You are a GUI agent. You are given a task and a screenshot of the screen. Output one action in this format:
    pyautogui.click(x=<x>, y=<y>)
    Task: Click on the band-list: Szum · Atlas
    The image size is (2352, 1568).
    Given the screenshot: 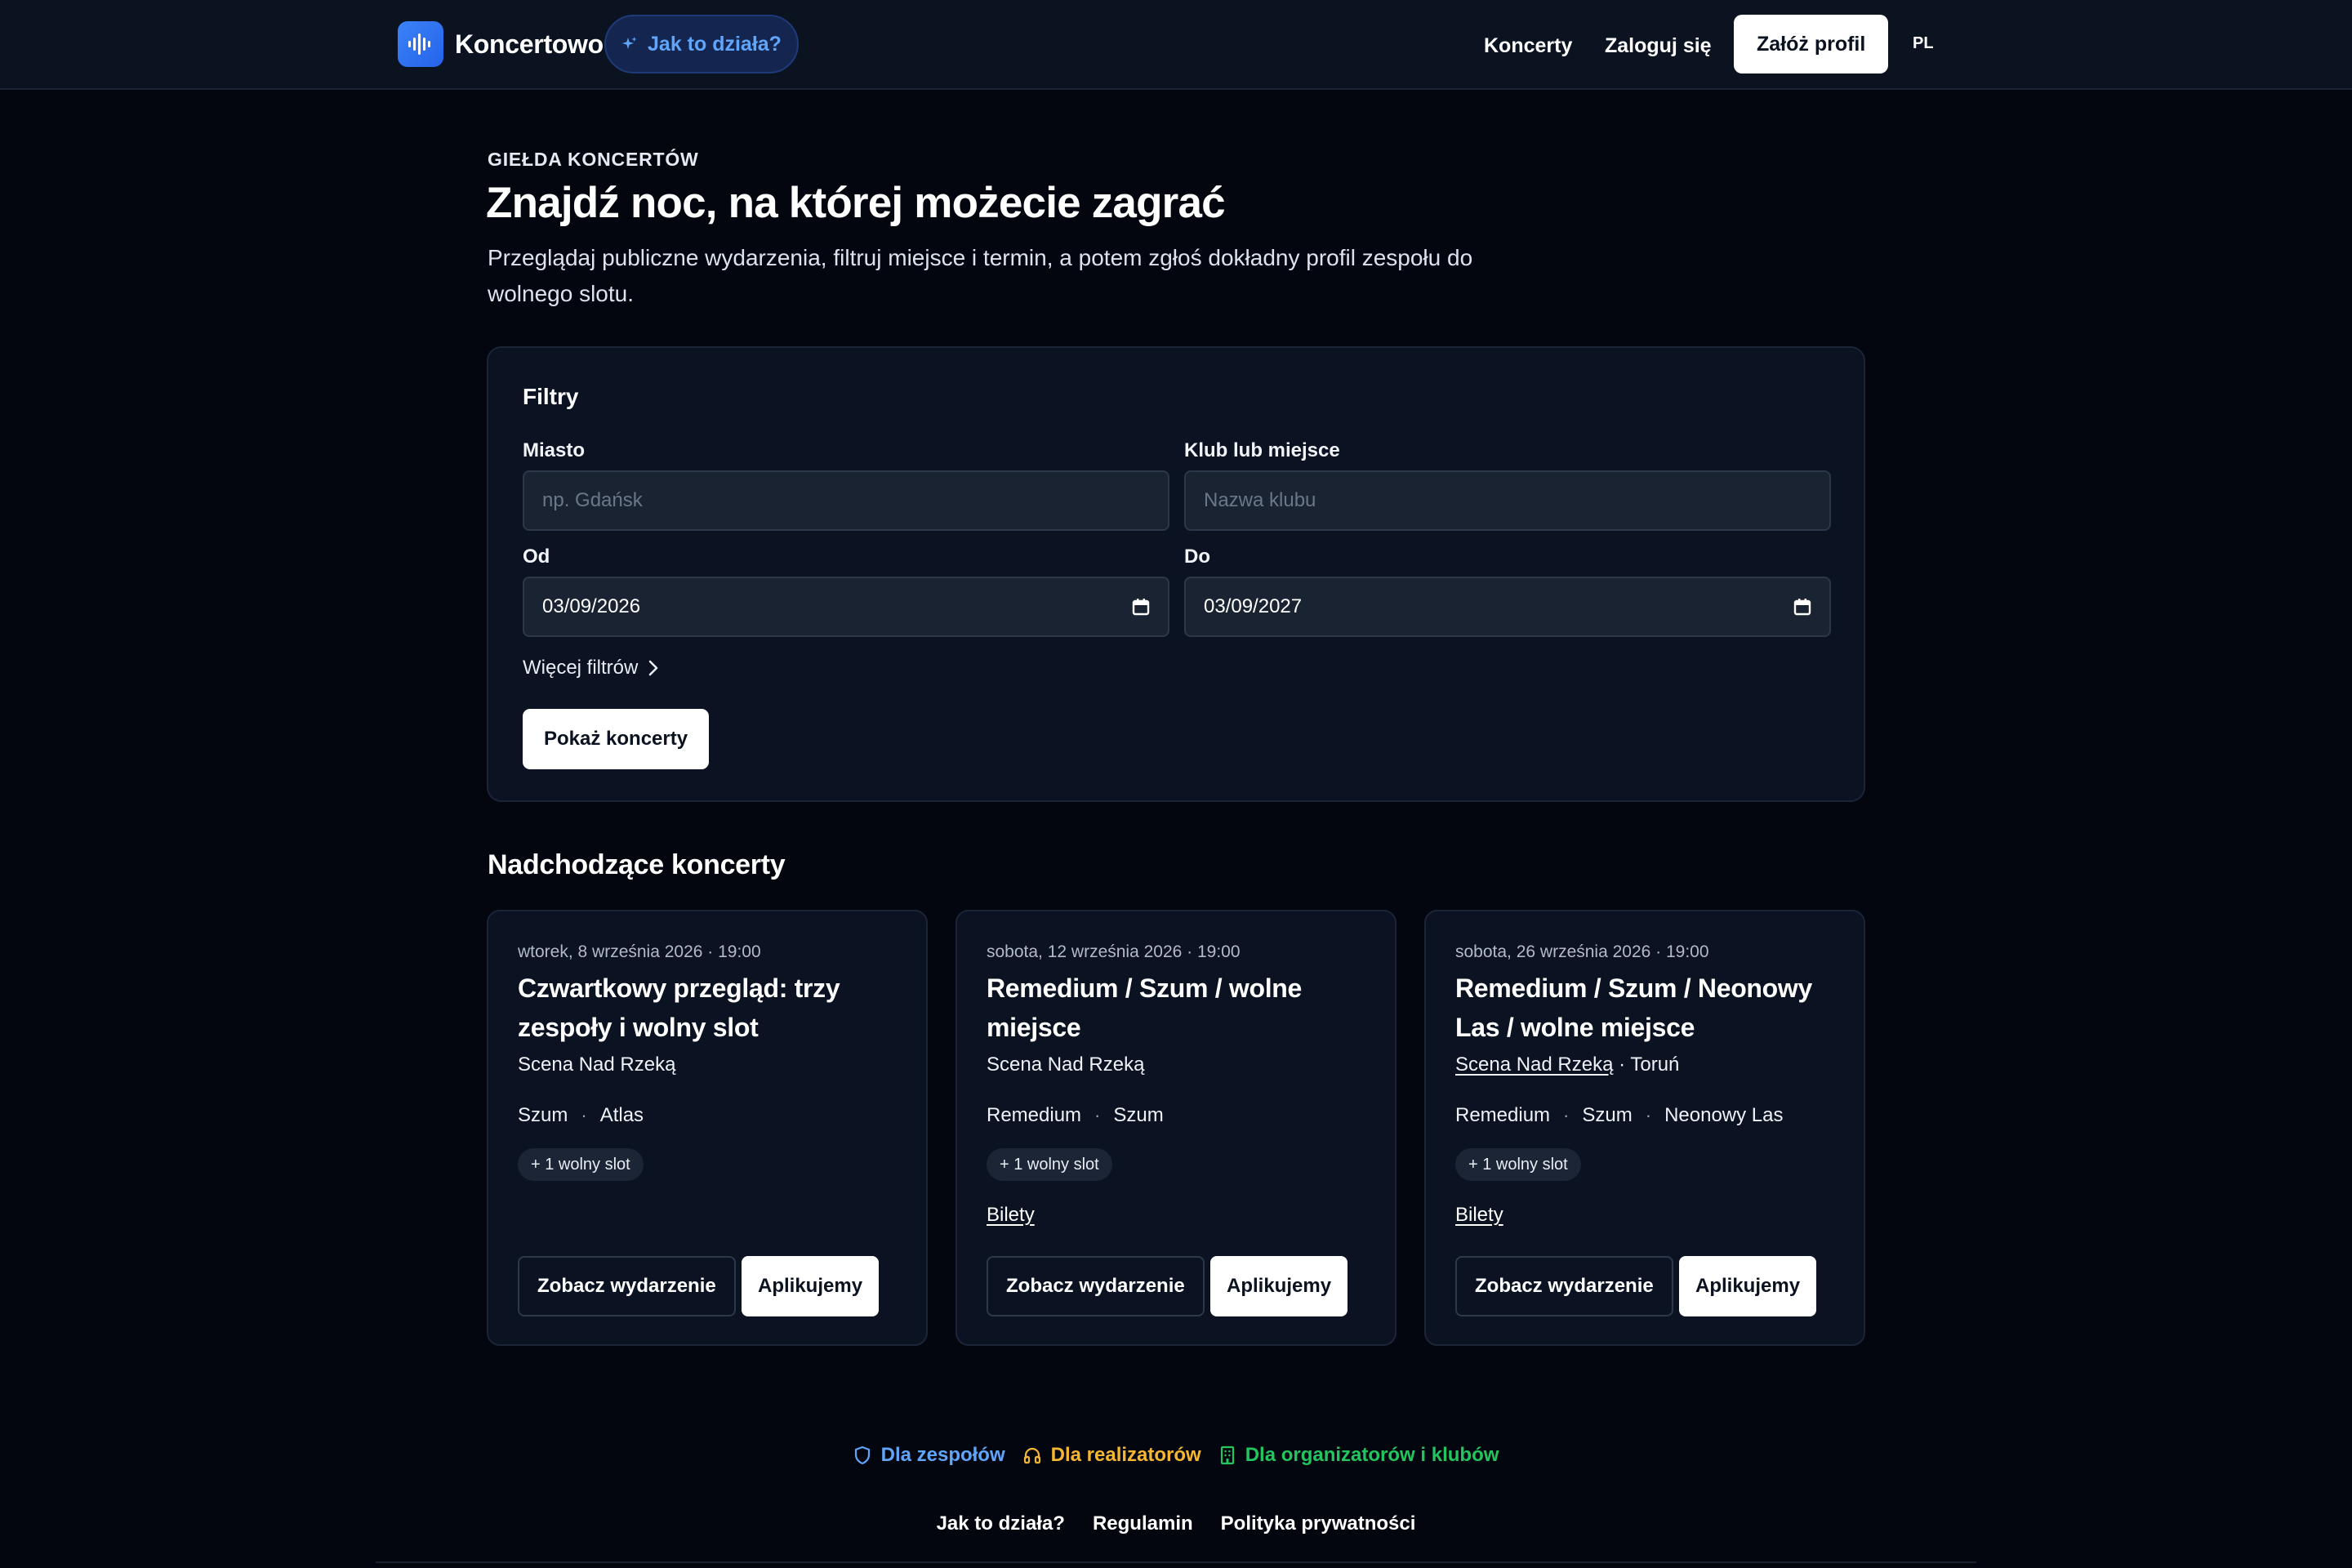 What is the action you would take?
    pyautogui.click(x=581, y=1115)
    